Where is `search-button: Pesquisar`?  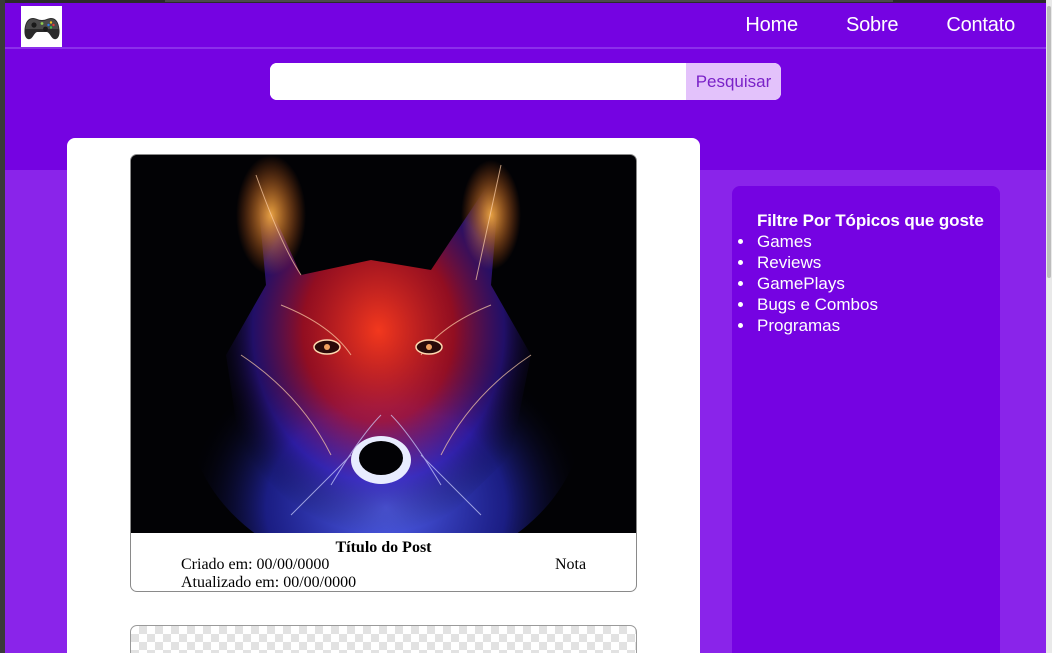
search-button: Pesquisar is located at coordinates (733, 81).